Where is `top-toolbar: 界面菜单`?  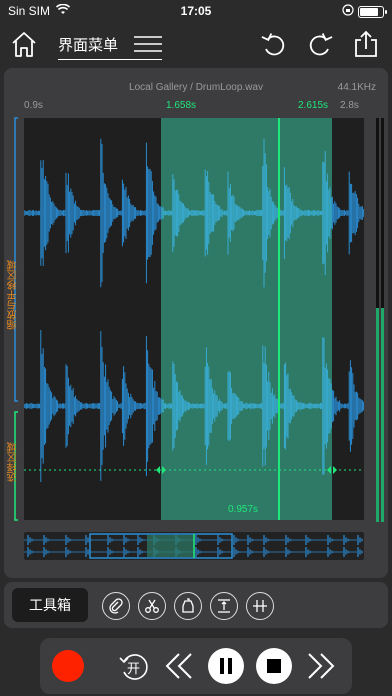
top-toolbar: 界面菜单 is located at coordinates (196, 44).